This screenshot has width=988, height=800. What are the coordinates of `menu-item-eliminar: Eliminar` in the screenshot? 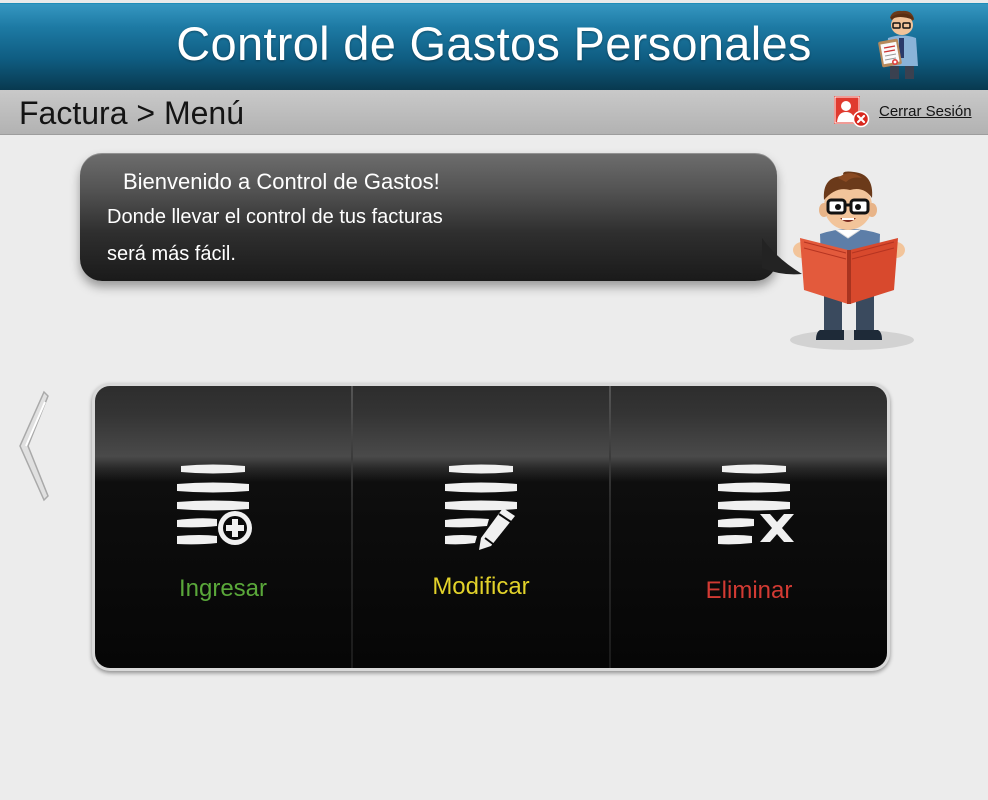 It's located at (749, 527).